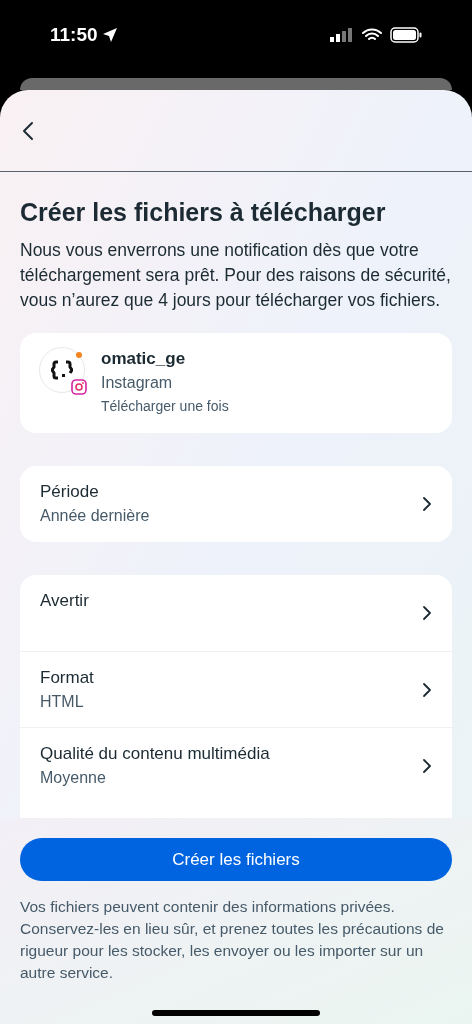 This screenshot has height=1024, width=472. What do you see at coordinates (203, 212) in the screenshot?
I see `page-title: Créer les fichiers à télécharger` at bounding box center [203, 212].